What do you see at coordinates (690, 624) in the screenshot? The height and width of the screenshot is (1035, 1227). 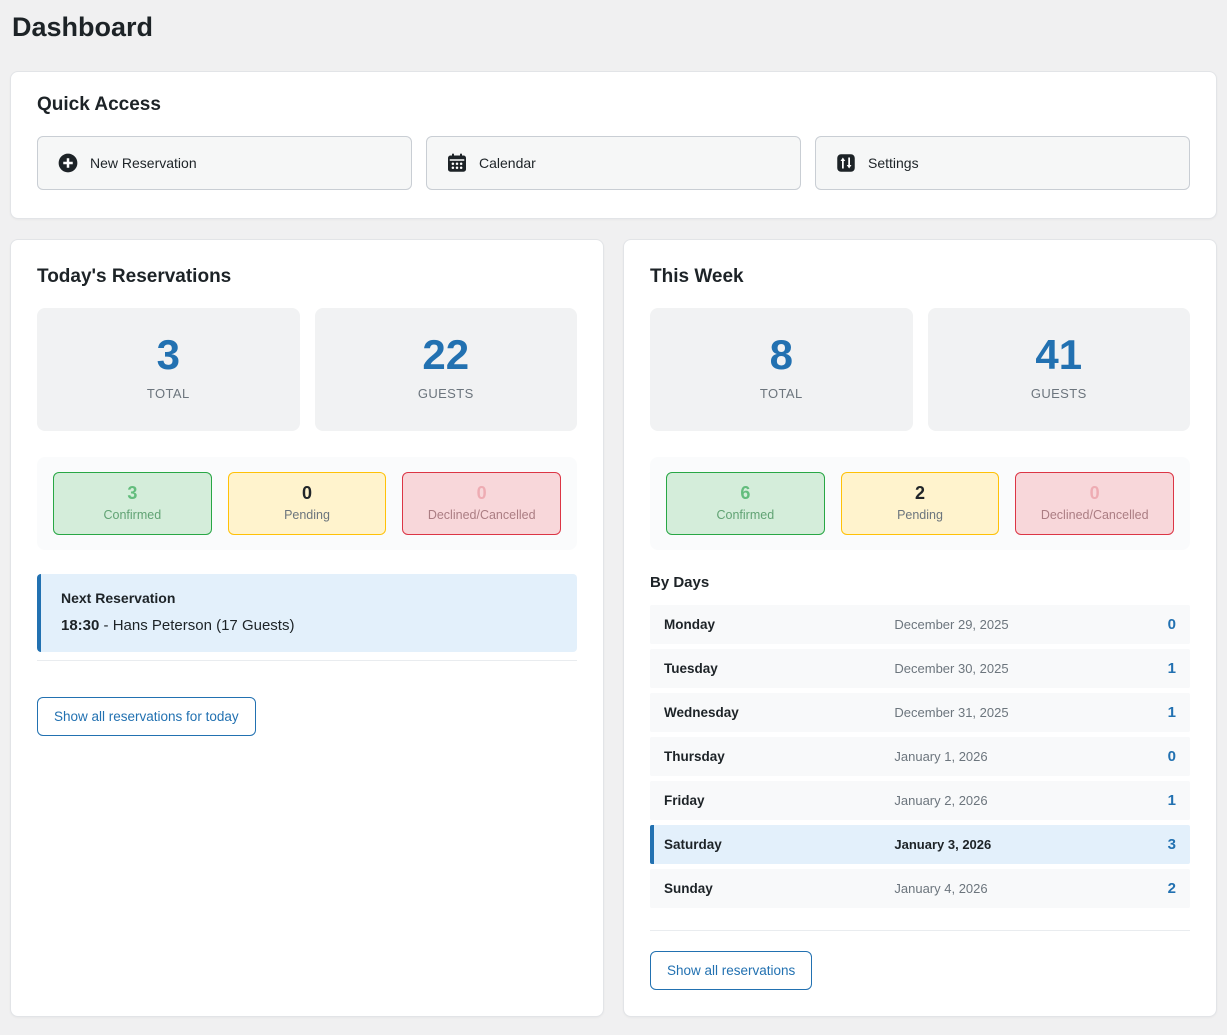 I see `day-name: Monday` at bounding box center [690, 624].